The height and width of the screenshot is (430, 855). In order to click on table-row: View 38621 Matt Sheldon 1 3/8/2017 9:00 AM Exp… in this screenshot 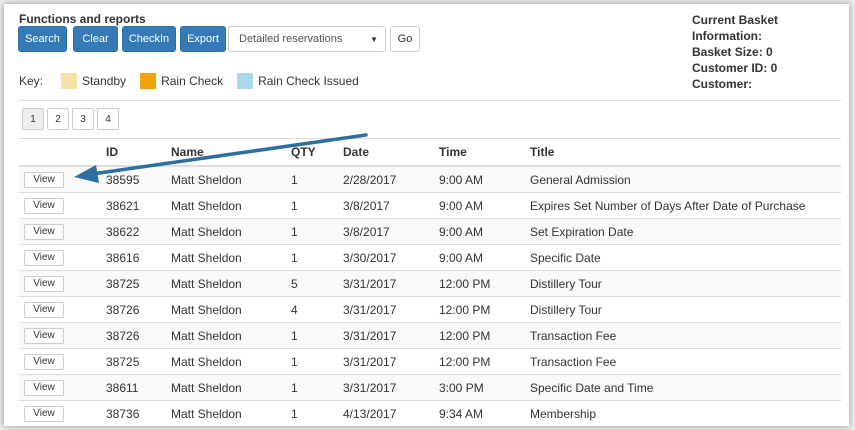, I will do `click(430, 205)`.